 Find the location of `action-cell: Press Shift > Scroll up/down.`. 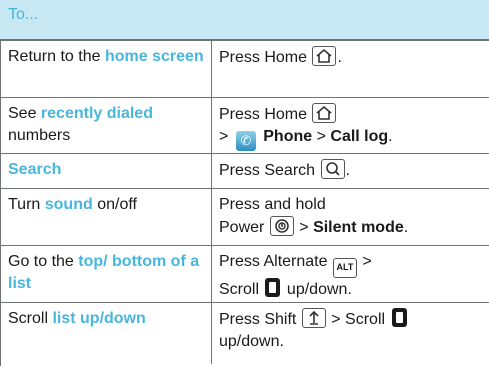

action-cell: Press Shift > Scroll up/down. is located at coordinates (351, 330).